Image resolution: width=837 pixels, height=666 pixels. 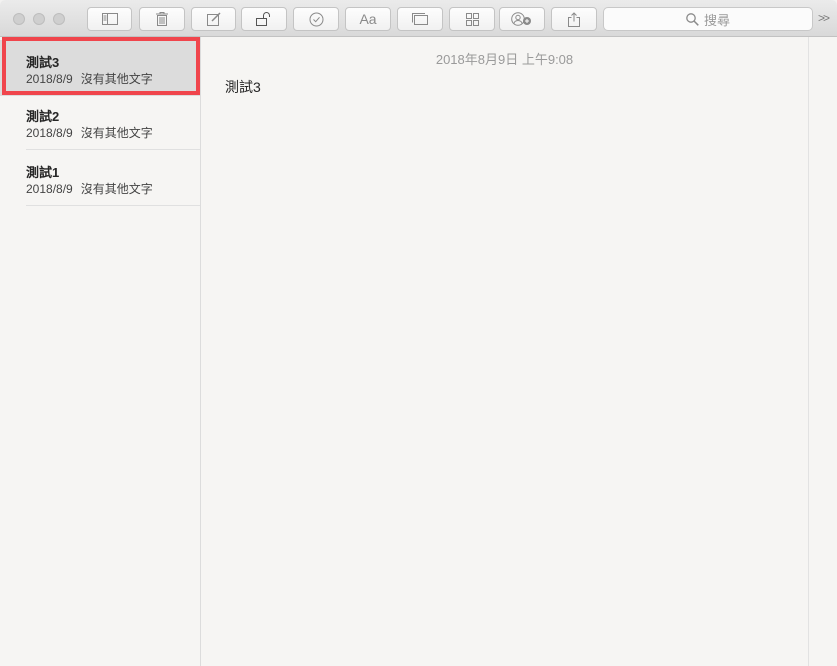 I want to click on share-icon, so click(x=574, y=19).